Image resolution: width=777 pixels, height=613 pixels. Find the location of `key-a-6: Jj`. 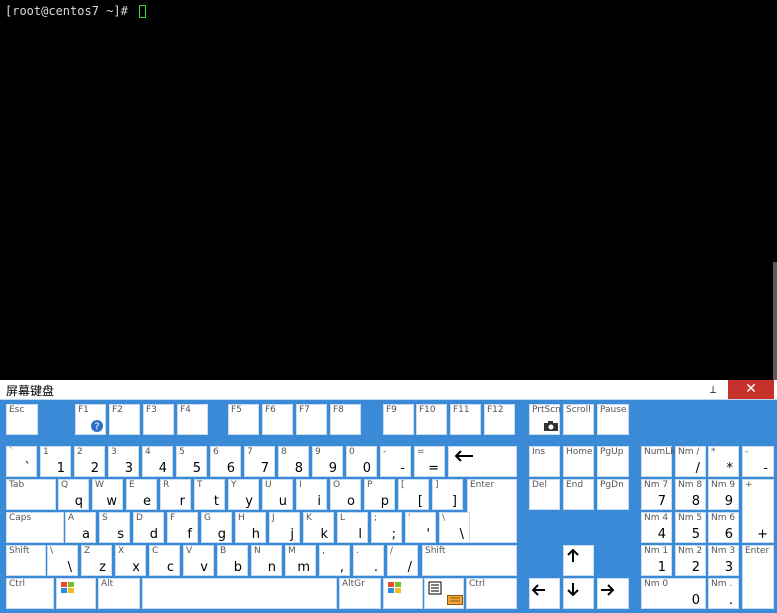

key-a-6: Jj is located at coordinates (284, 527).